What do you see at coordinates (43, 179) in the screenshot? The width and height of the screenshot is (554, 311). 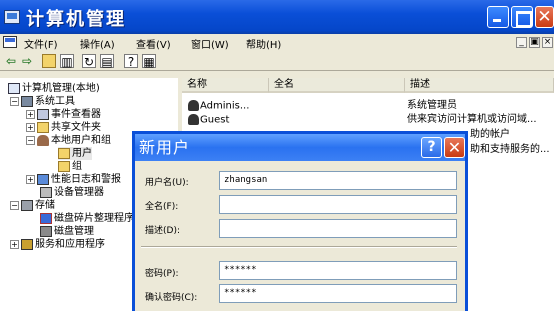 I see `performance-icon` at bounding box center [43, 179].